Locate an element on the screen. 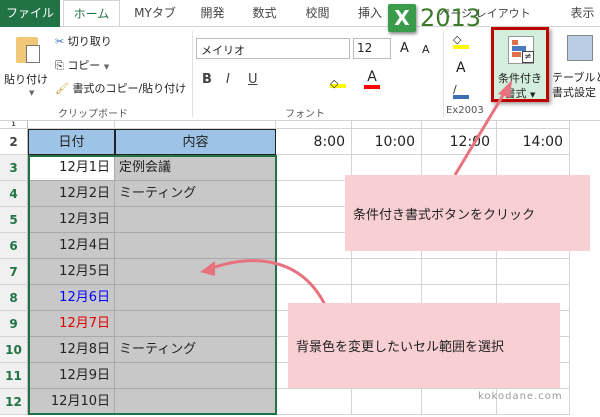 This screenshot has height=417, width=600. callout-select-range: 背景色を変更したいセル範囲を選択 is located at coordinates (424, 345).